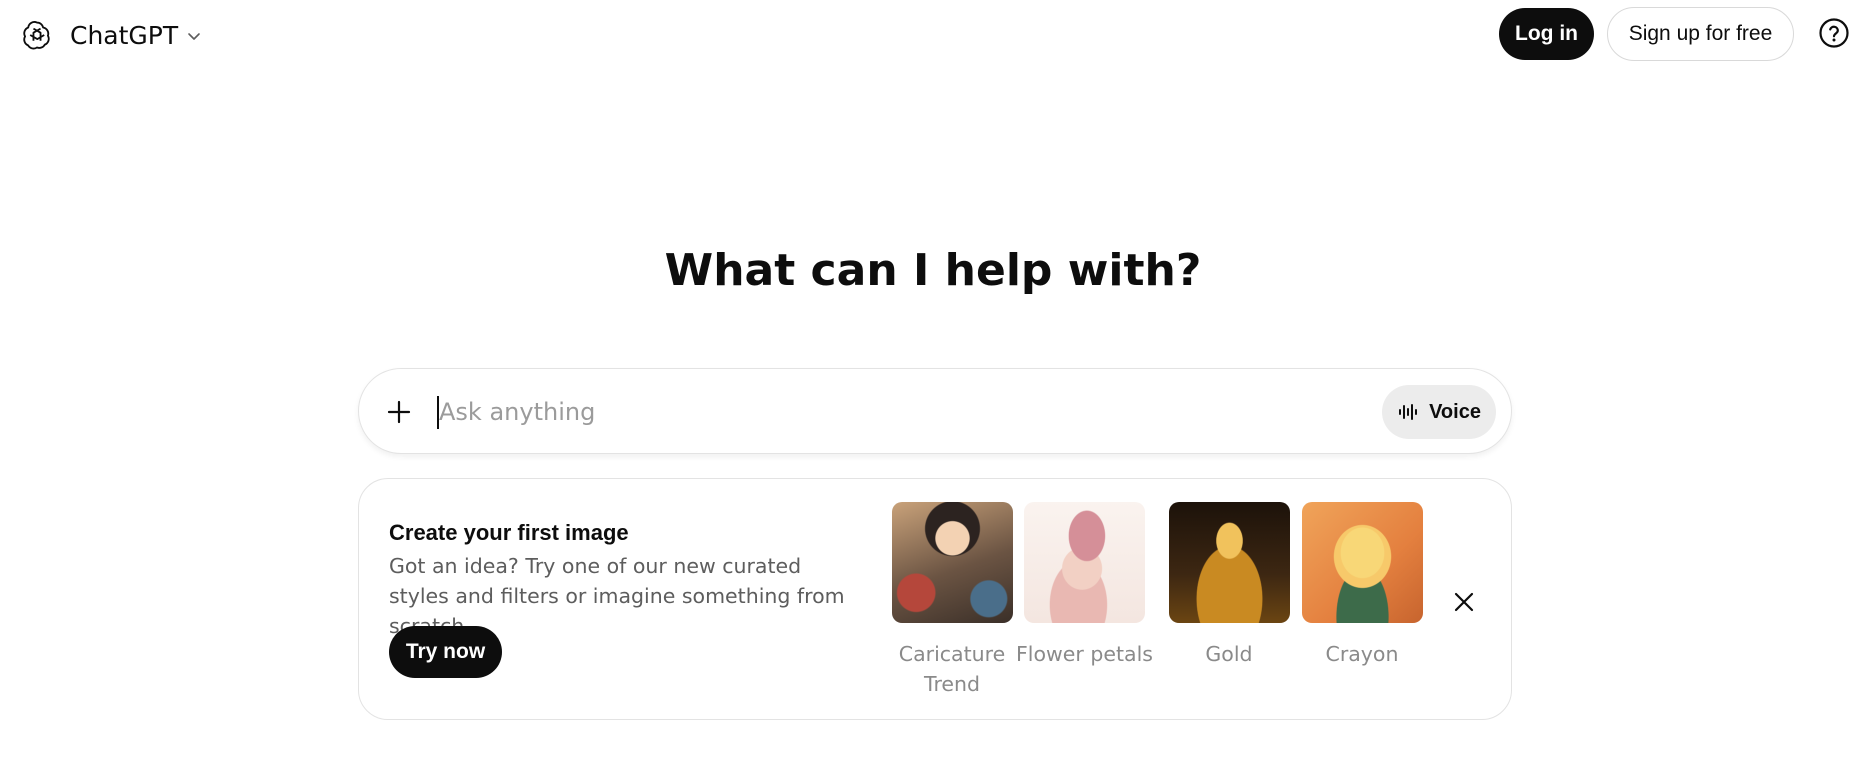  What do you see at coordinates (1408, 412) in the screenshot?
I see `voice-waveform-icon` at bounding box center [1408, 412].